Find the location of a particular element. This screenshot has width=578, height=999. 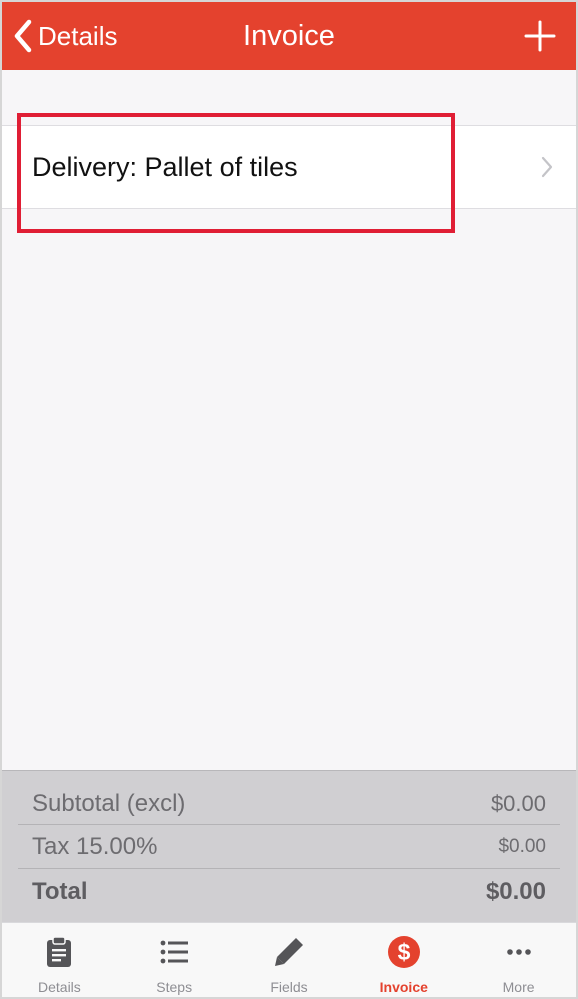

add-button is located at coordinates (540, 36).